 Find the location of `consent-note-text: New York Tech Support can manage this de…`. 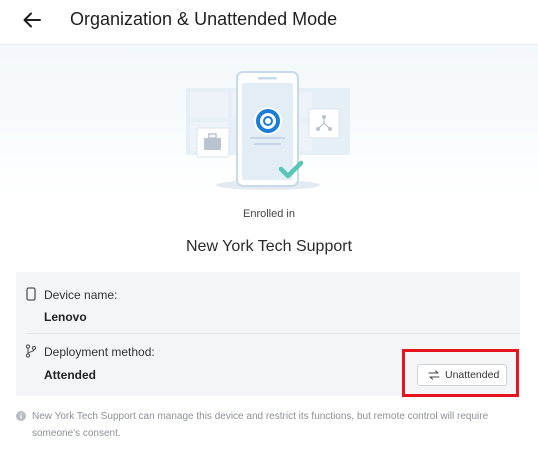

consent-note-text: New York Tech Support can manage this de… is located at coordinates (260, 425).